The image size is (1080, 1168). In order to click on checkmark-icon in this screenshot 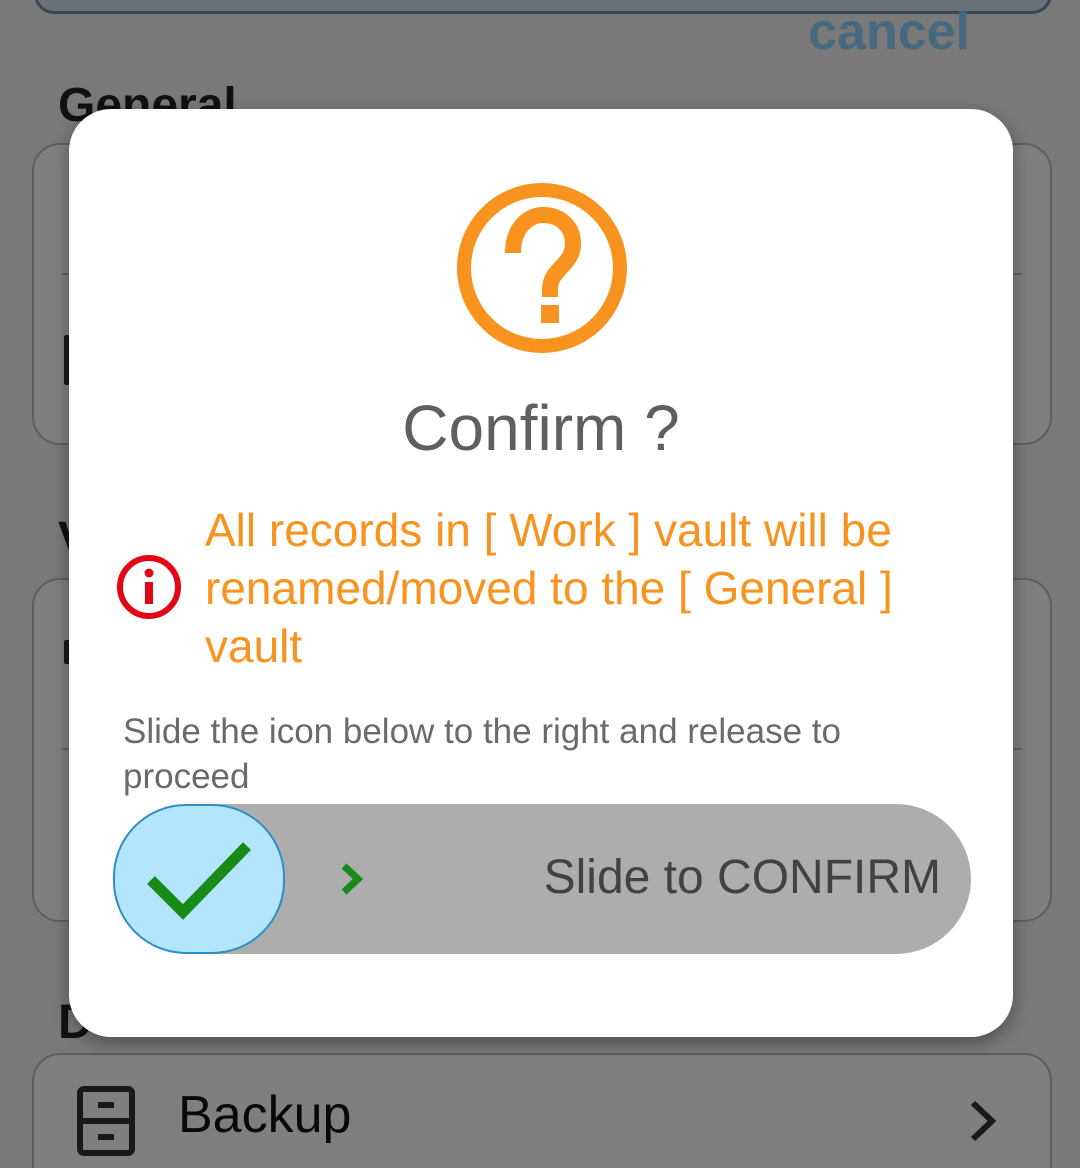, I will do `click(199, 881)`.